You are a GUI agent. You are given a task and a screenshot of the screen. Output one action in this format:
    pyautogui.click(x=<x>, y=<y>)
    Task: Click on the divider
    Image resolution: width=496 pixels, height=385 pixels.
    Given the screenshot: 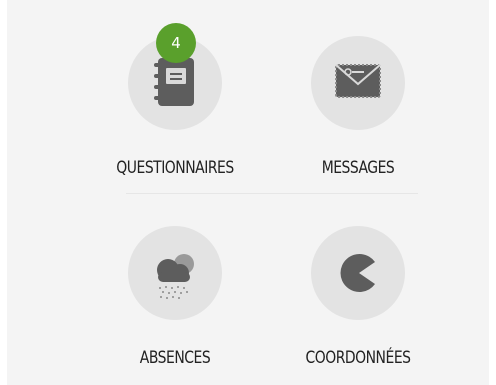 What is the action you would take?
    pyautogui.click(x=272, y=193)
    